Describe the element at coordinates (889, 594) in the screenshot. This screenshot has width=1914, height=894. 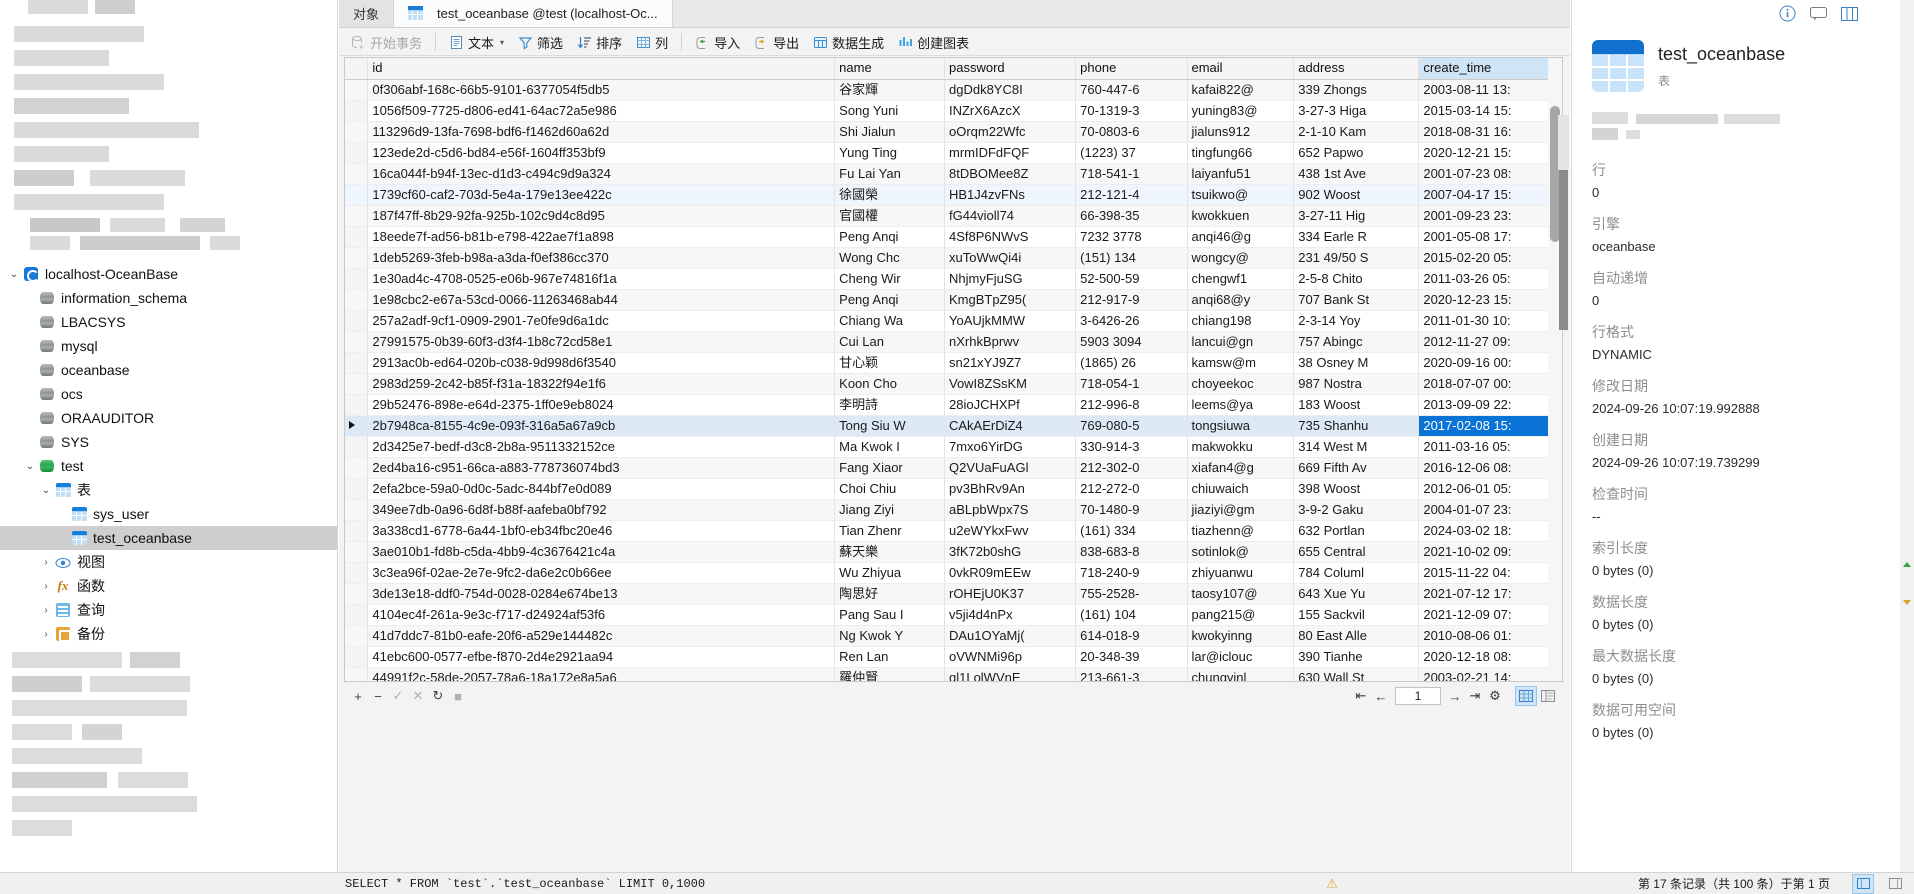
I see `cell-name: 陶思好` at that location.